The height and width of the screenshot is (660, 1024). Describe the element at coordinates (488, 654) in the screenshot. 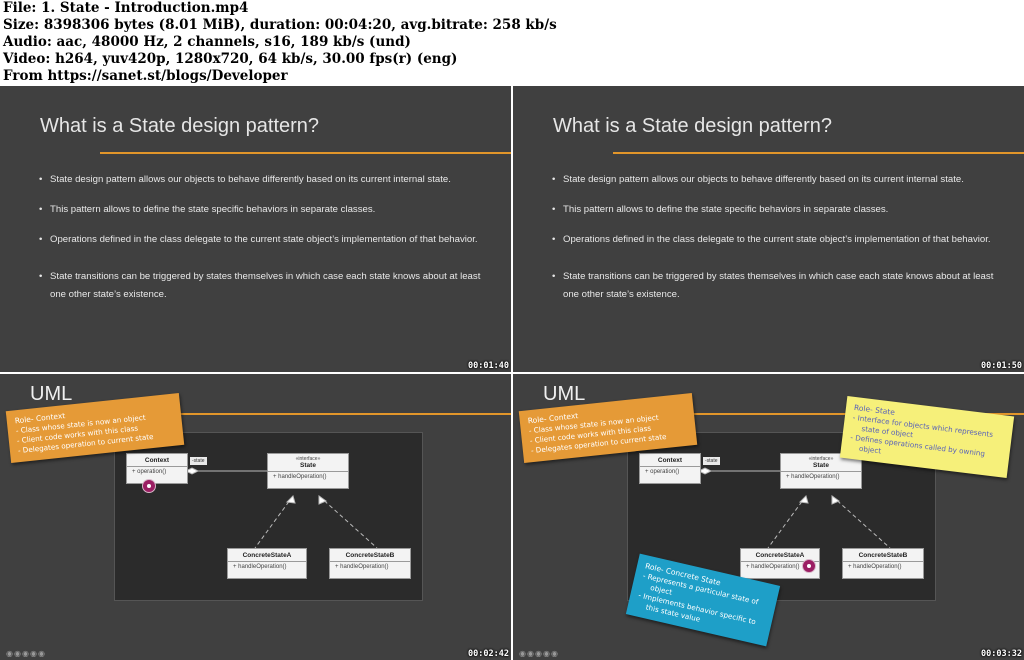

I see `timestamp: 00:02:42` at that location.